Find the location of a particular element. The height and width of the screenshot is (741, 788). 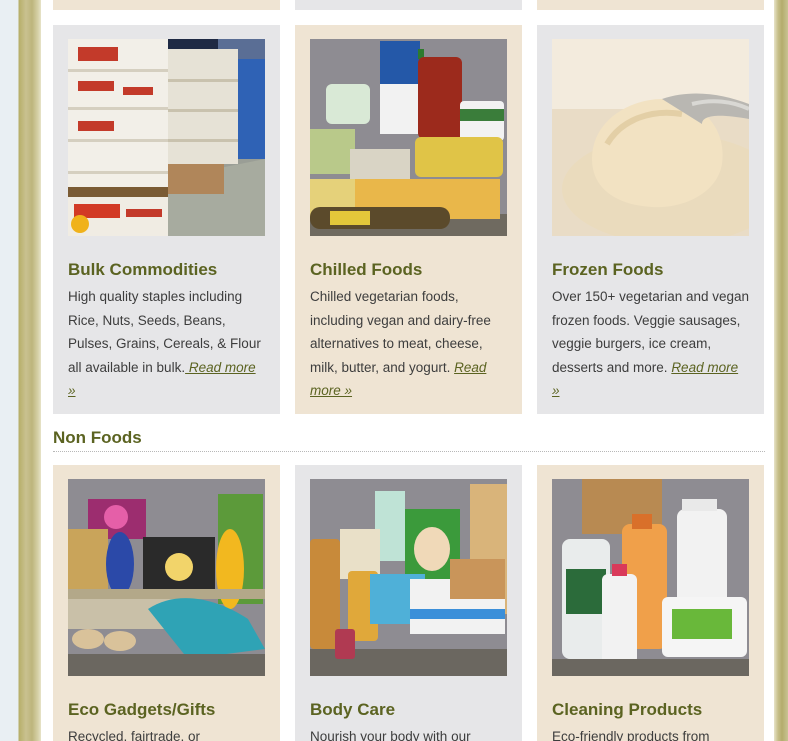

ice-cream-scoop-image is located at coordinates (650, 137).